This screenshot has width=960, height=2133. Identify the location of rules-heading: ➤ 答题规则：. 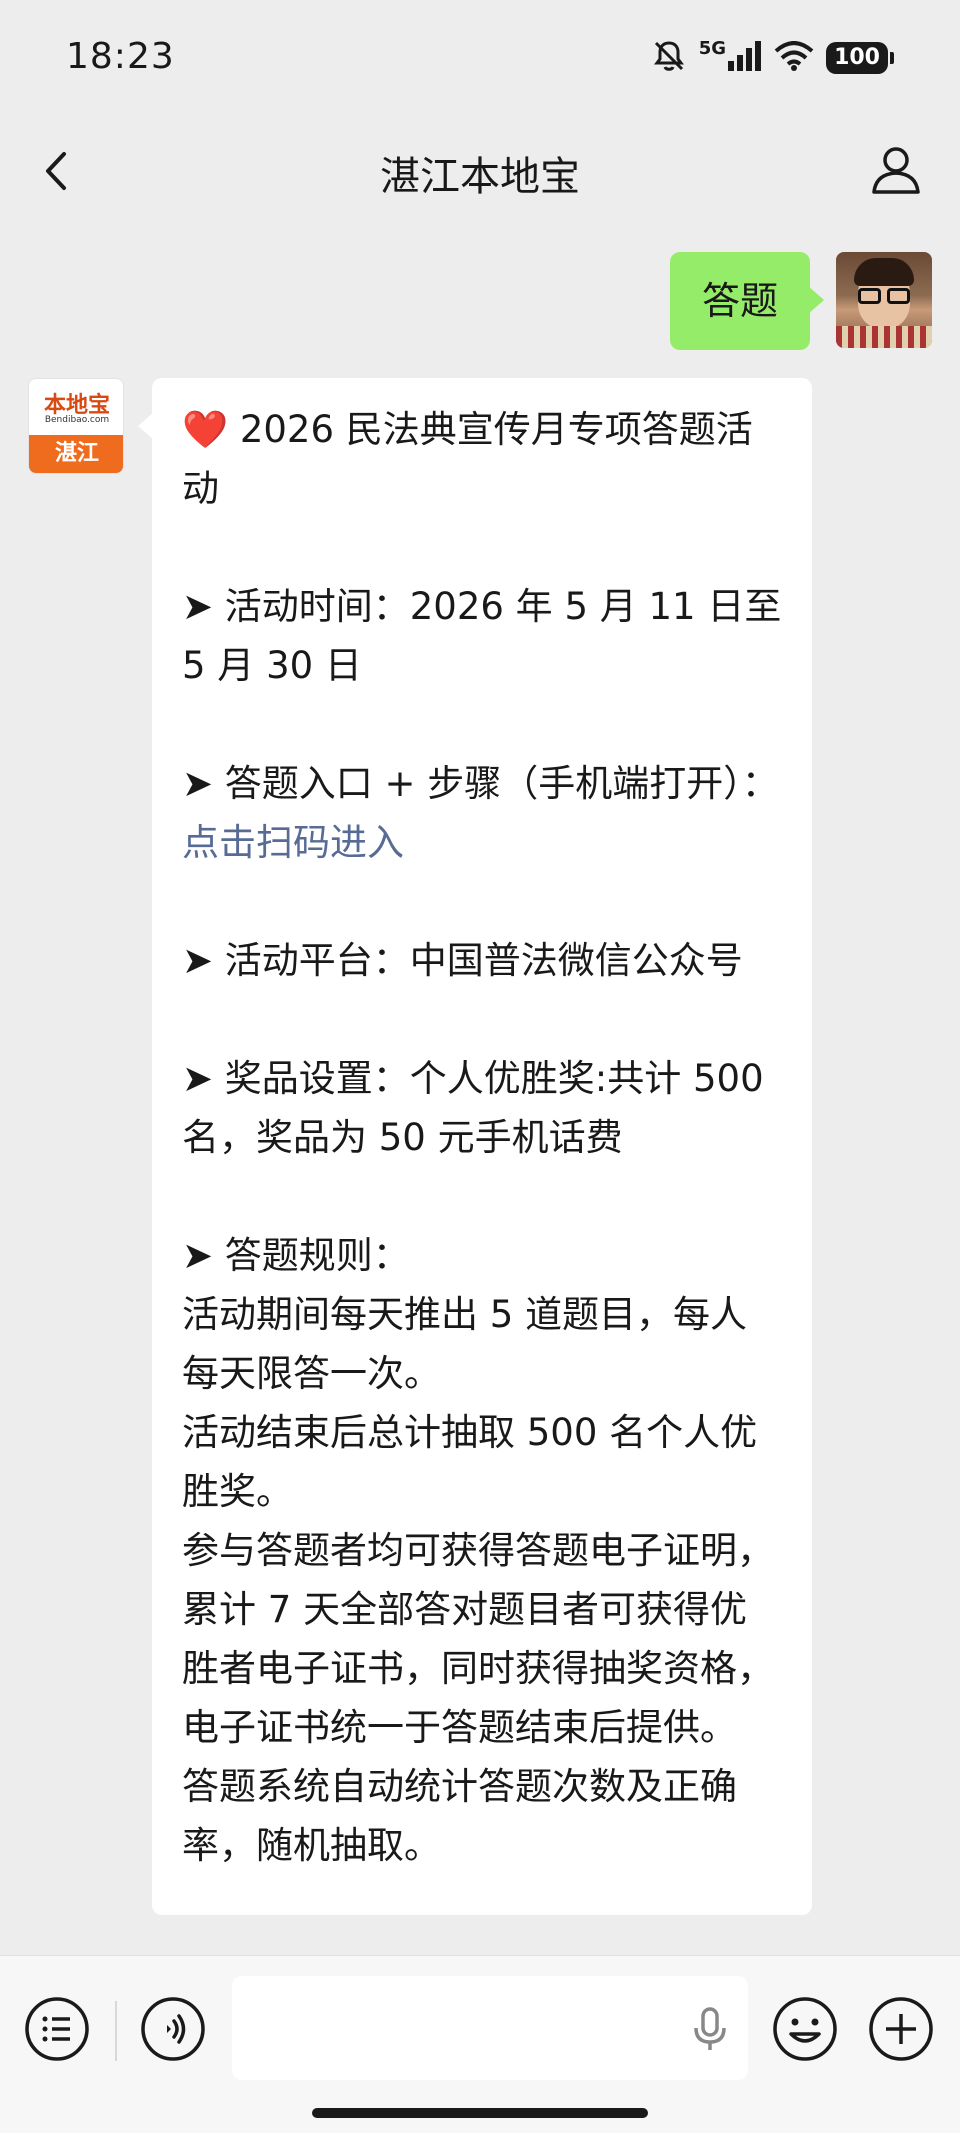
(296, 1255).